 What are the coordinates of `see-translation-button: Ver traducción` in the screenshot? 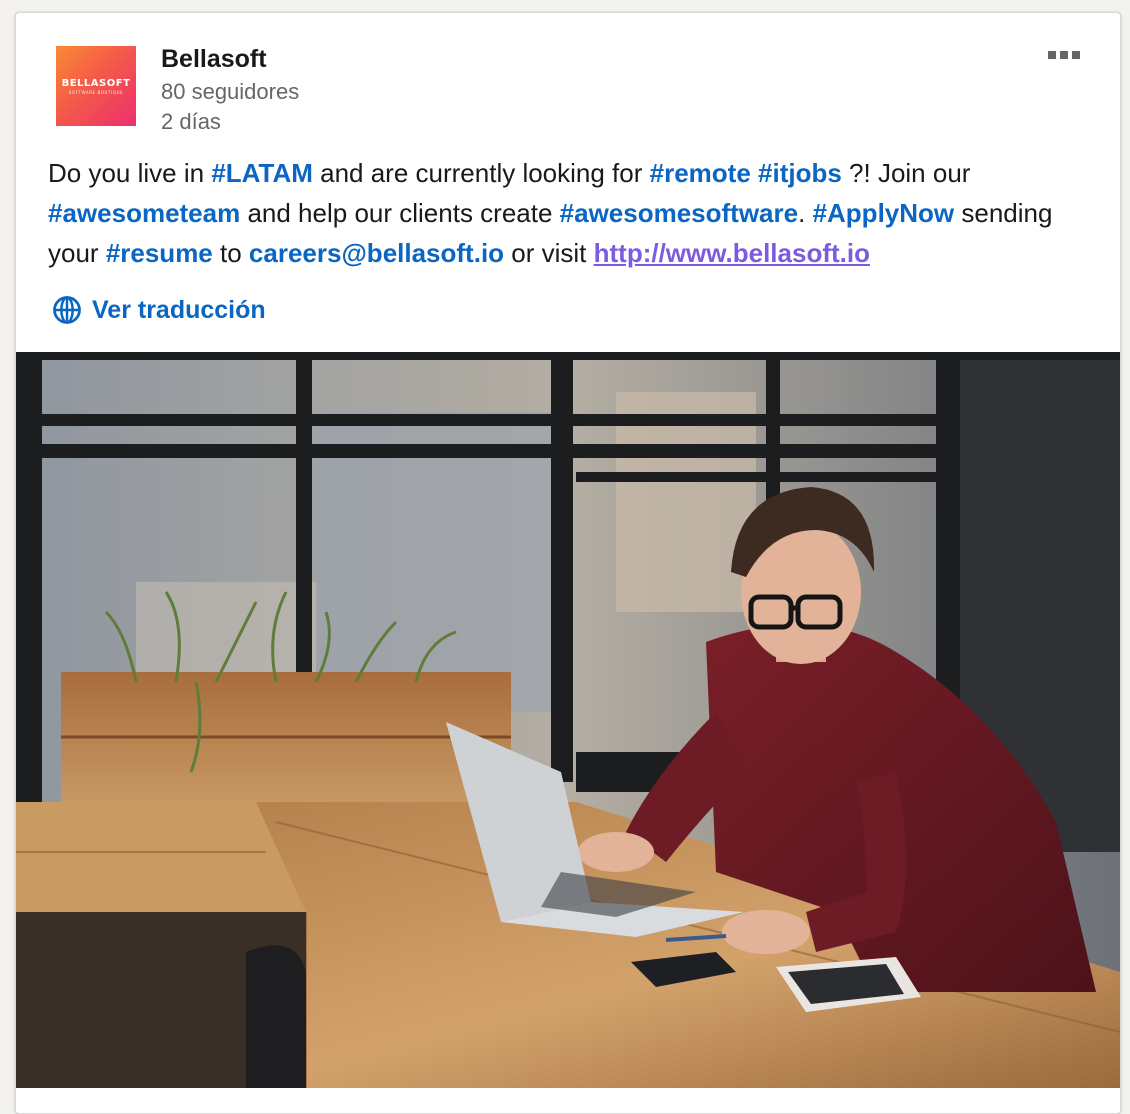 It's located at (159, 310).